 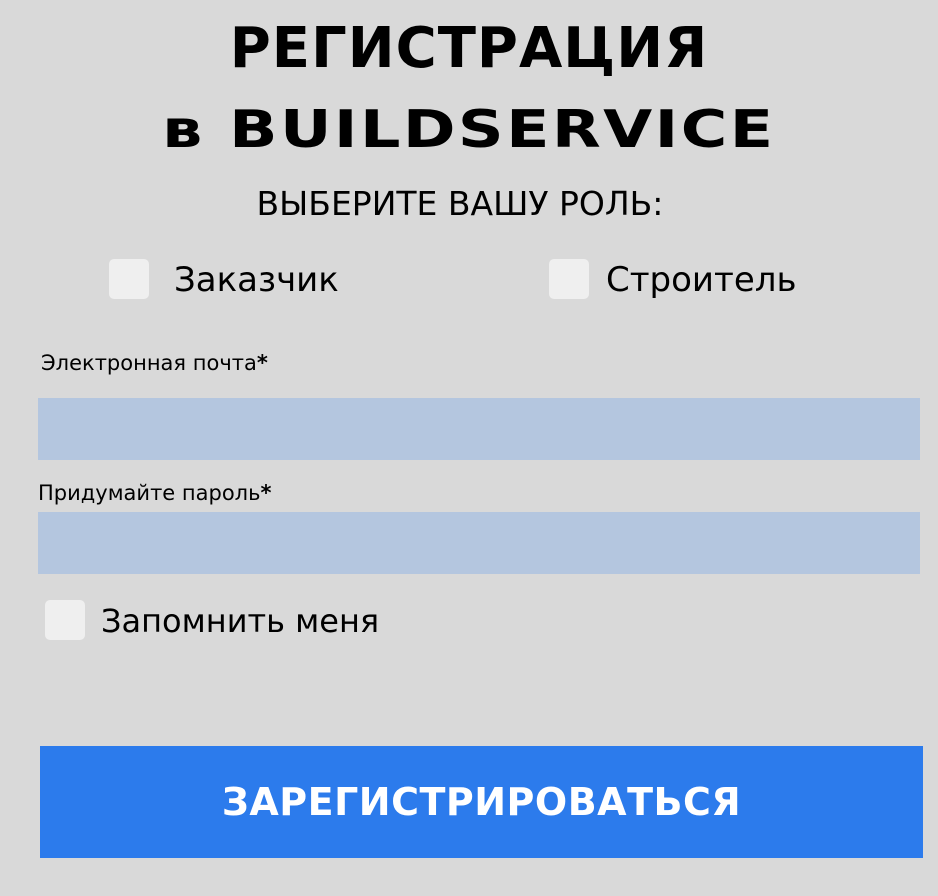 What do you see at coordinates (479, 543) in the screenshot?
I see `password-field` at bounding box center [479, 543].